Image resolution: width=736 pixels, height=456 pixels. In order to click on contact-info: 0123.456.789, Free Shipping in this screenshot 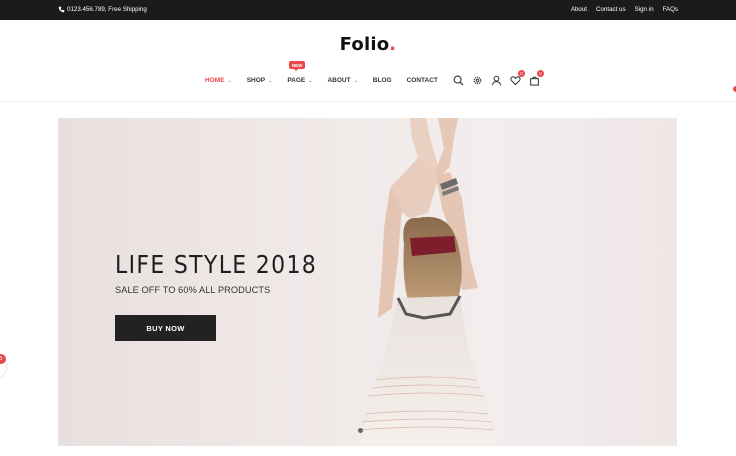, I will do `click(102, 9)`.